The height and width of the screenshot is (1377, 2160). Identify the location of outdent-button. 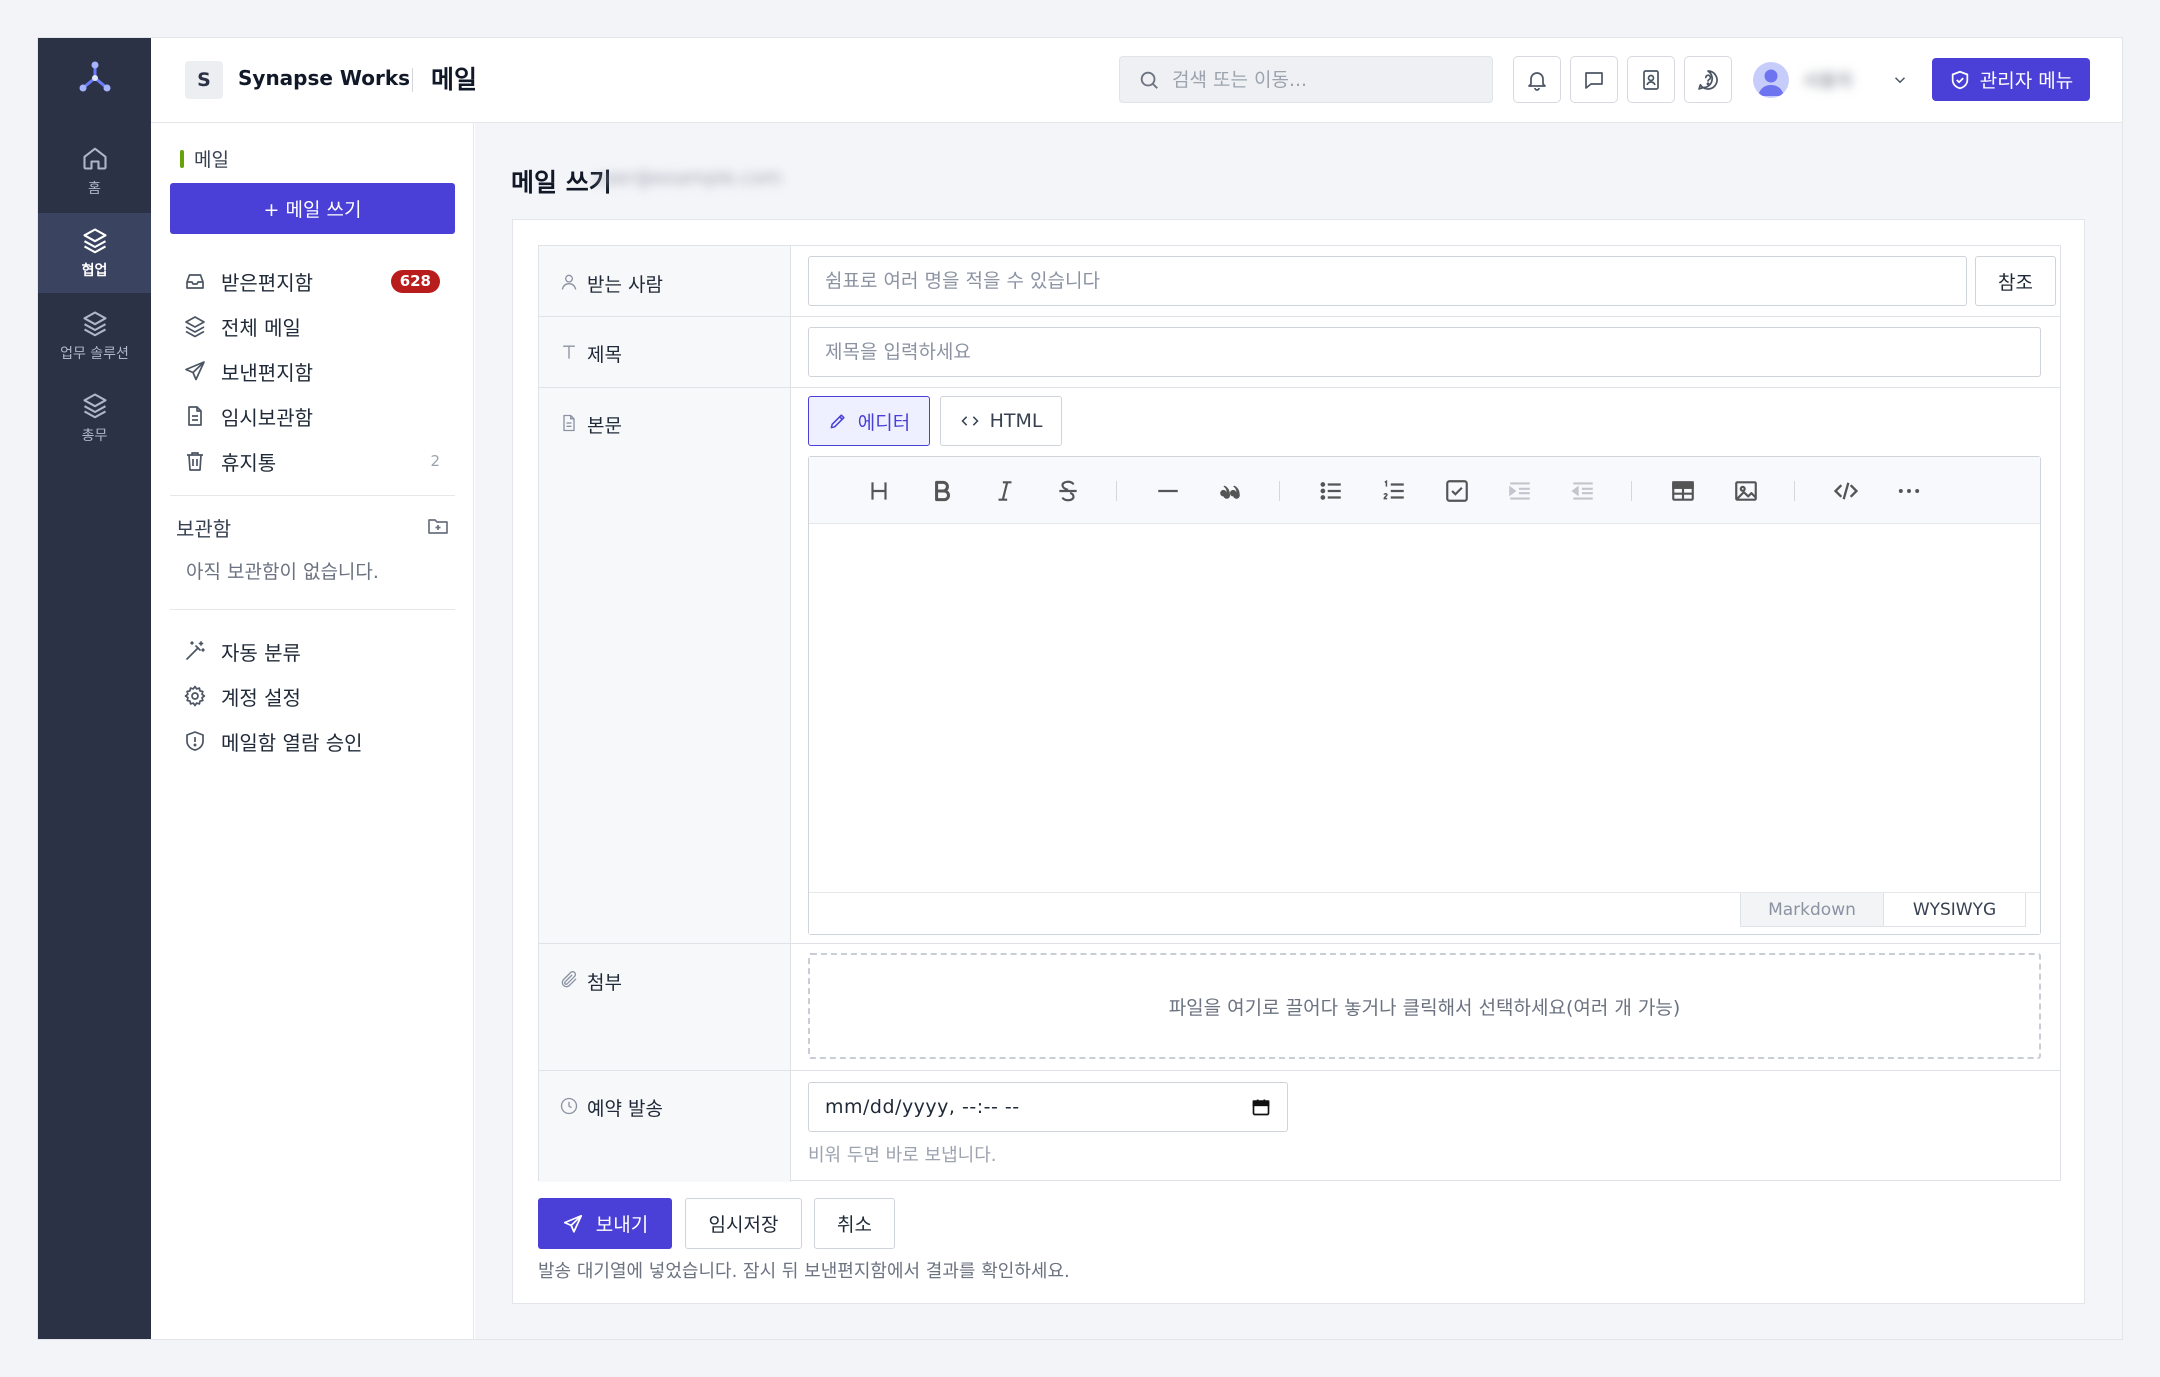
(1583, 491).